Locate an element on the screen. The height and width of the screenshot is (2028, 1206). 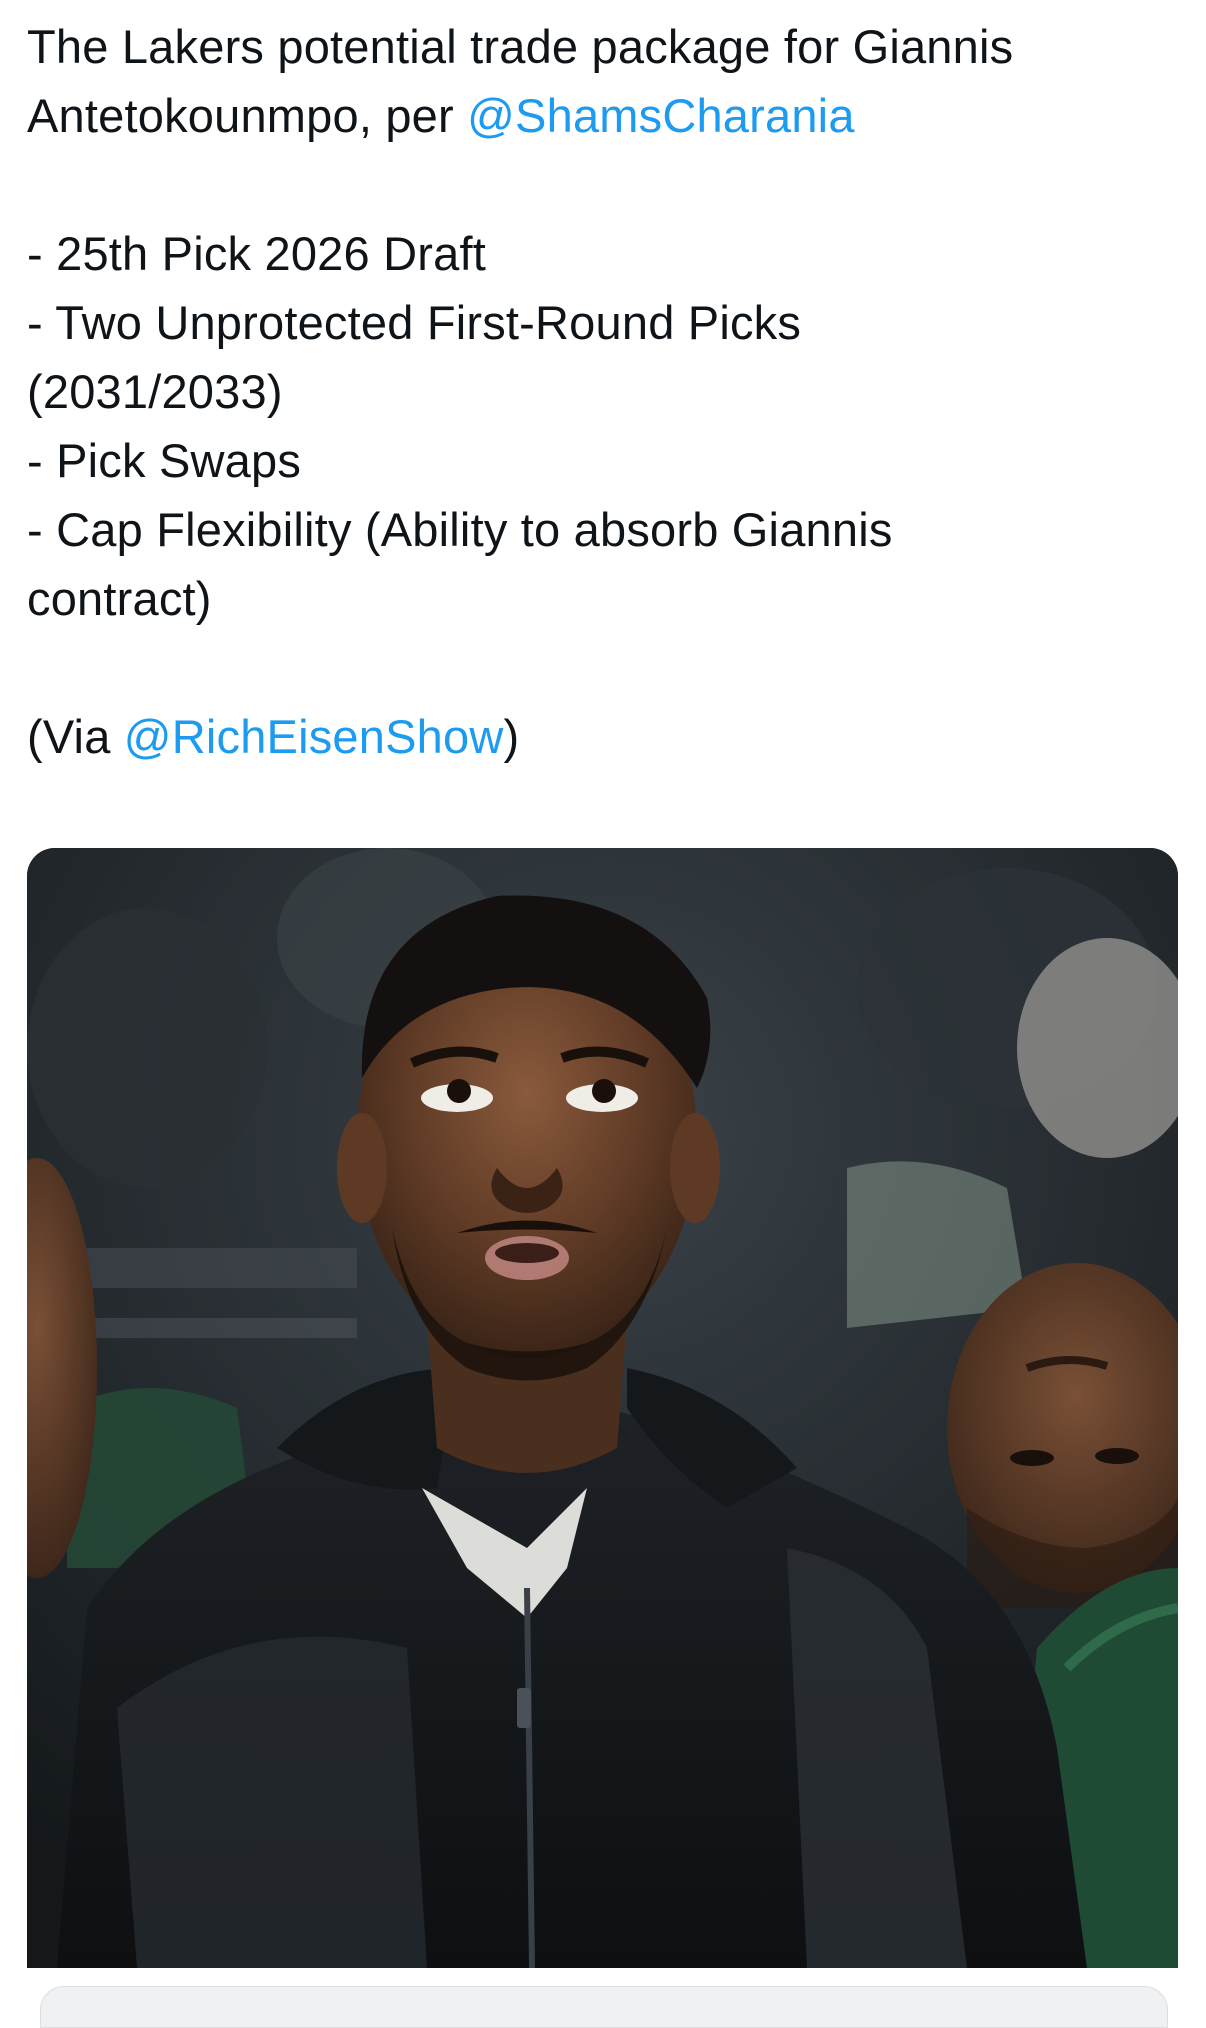
tweet-line: Antetokounmpo, per @ShamsCharania is located at coordinates (602, 115).